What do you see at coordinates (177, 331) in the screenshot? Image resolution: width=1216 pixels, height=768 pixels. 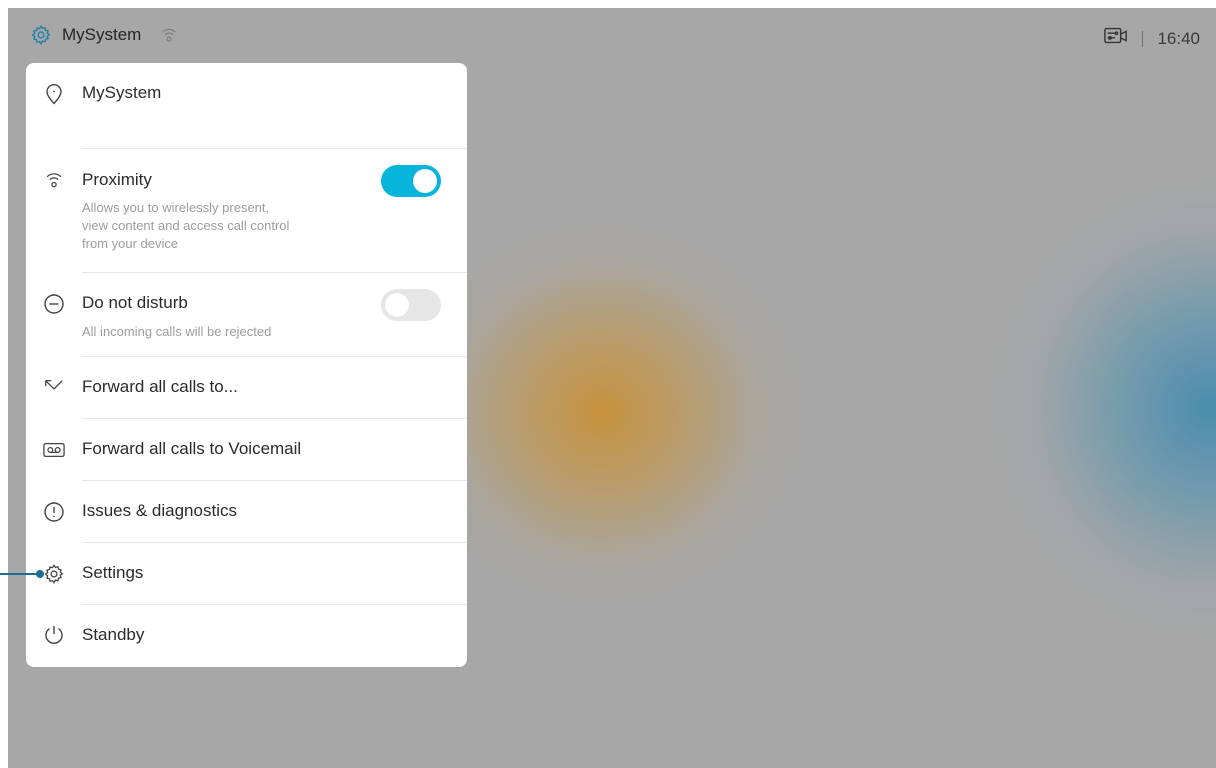 I see `do-not-disturb-description: All incoming calls will be rejected` at bounding box center [177, 331].